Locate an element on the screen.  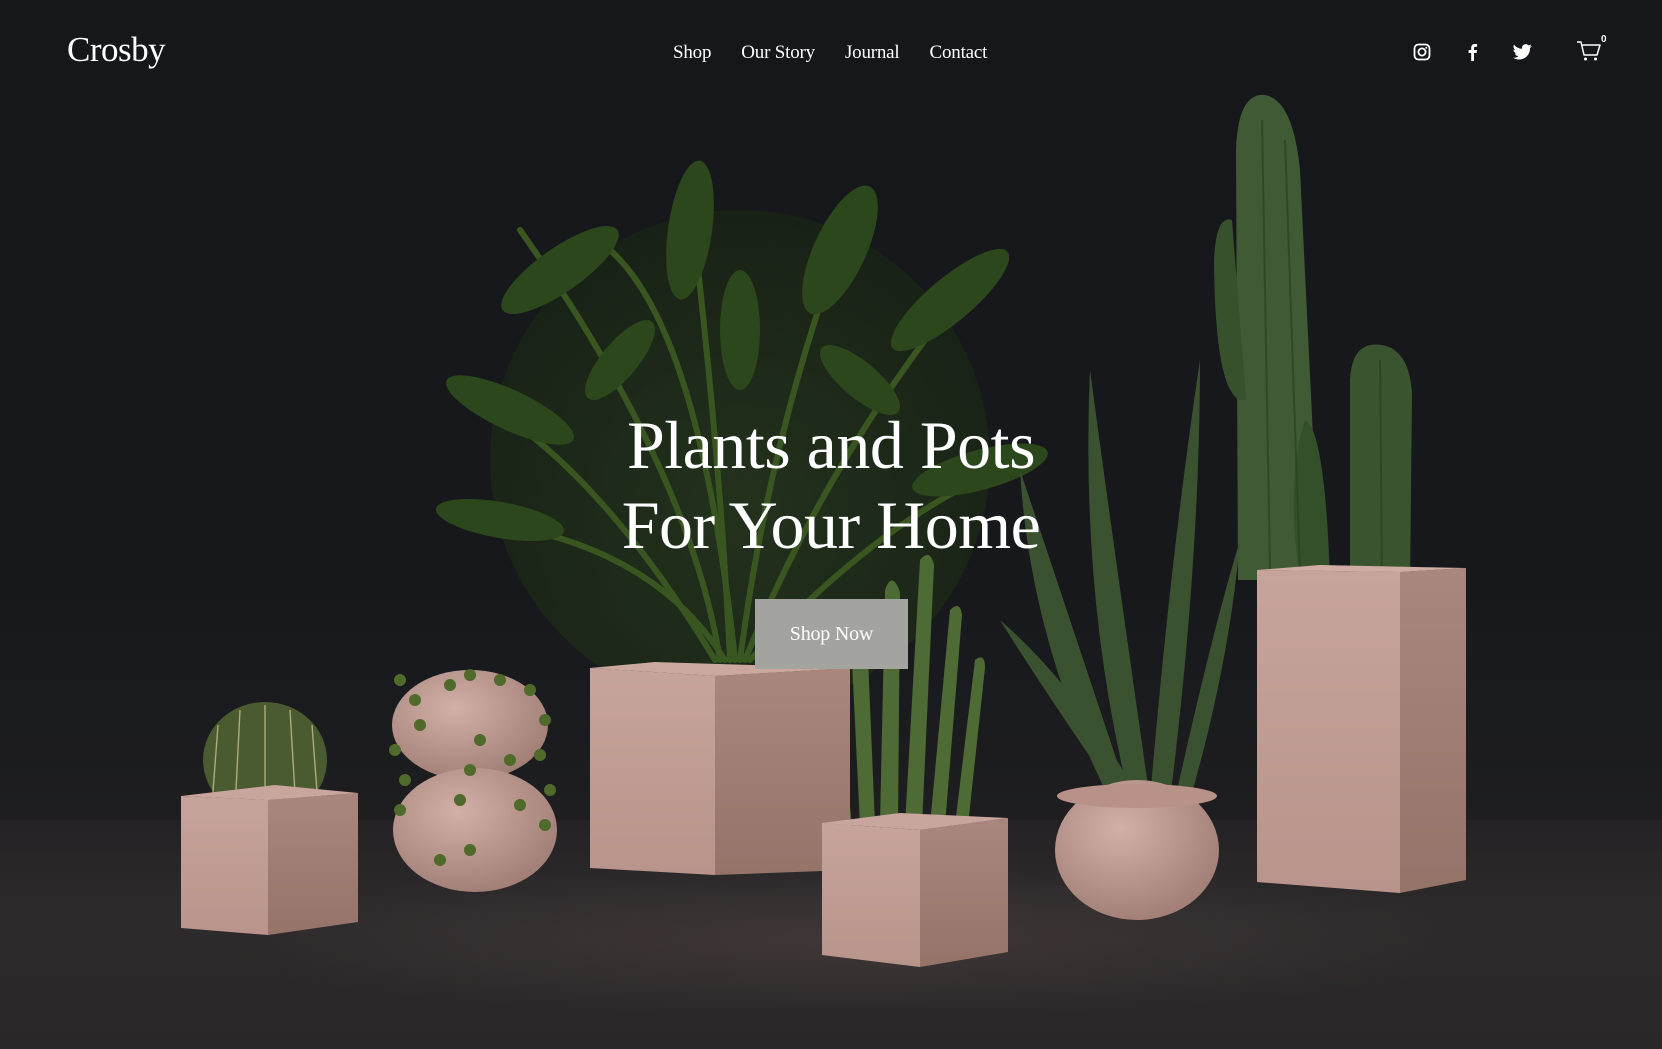
pot-cube-center is located at coordinates (915, 890).